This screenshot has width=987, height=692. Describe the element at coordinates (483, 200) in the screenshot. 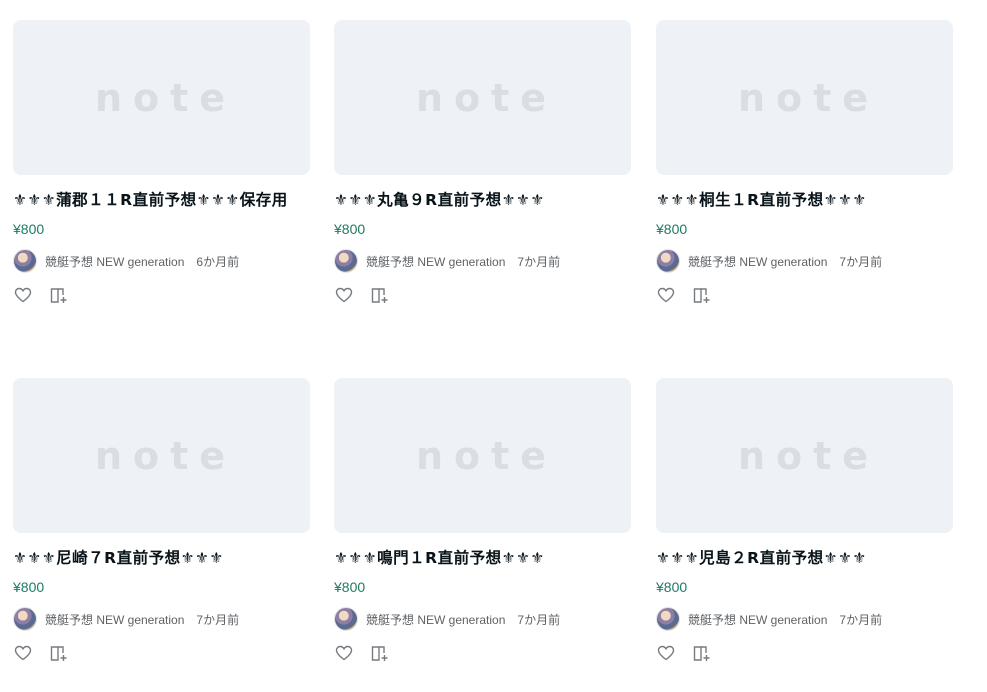

I see `card-title: ⚜⚜⚜丸亀９R直前予想⚜⚜⚜` at that location.